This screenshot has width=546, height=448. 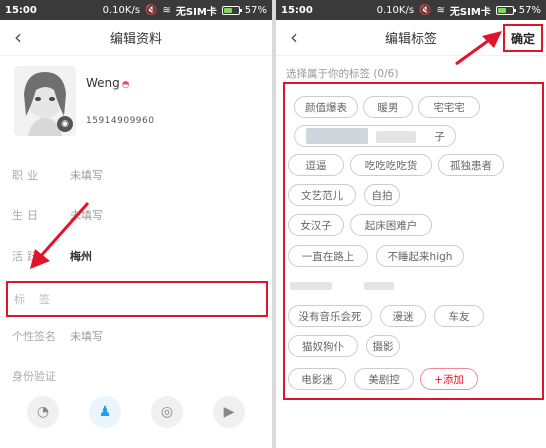 I want to click on tag-chip: 车友, so click(x=459, y=316).